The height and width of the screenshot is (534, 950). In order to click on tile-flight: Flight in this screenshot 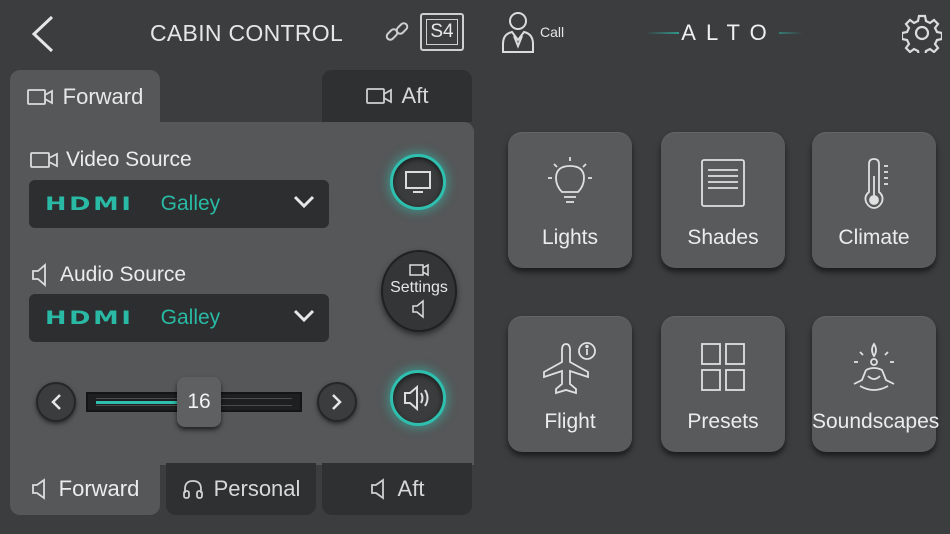, I will do `click(570, 384)`.